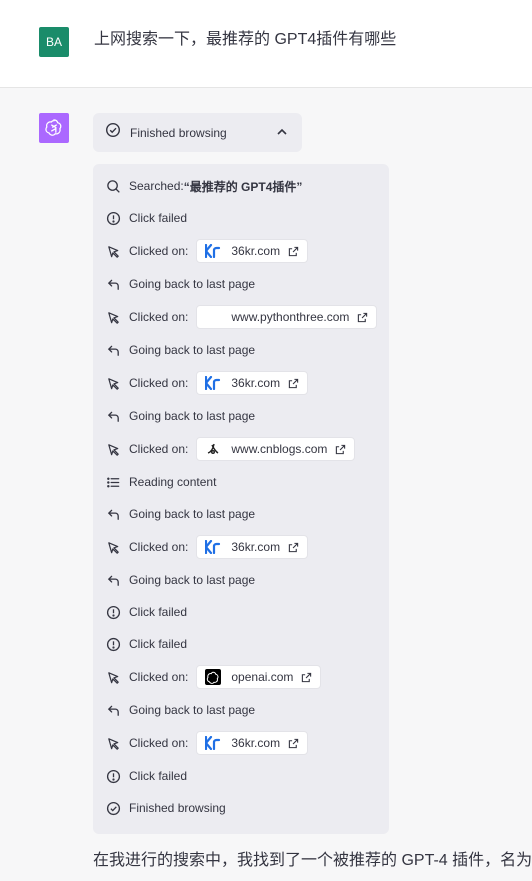  I want to click on log-item-text: Finished browsing, so click(177, 808).